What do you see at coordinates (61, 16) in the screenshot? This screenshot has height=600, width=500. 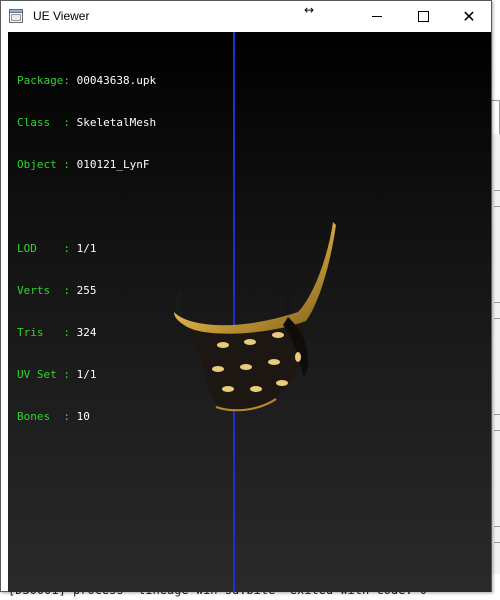 I see `window-title: UE Viewer` at bounding box center [61, 16].